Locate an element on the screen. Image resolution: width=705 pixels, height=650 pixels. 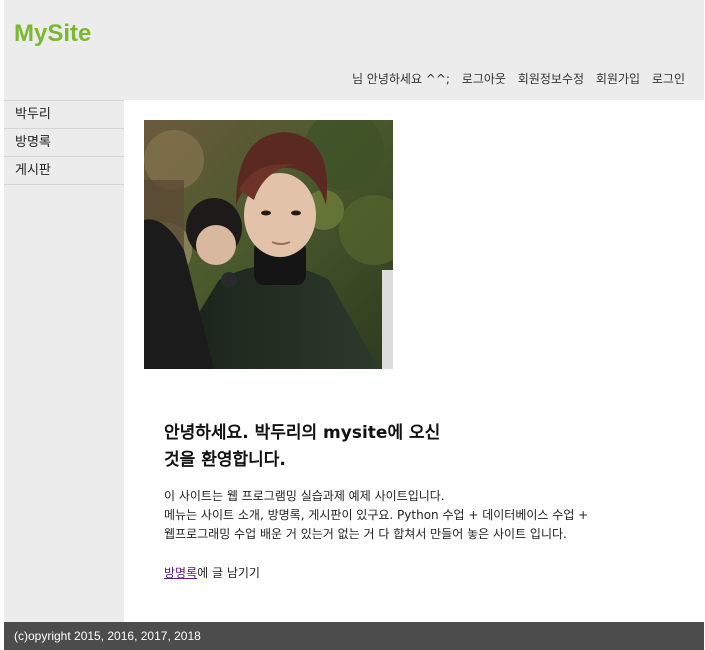
logout-link: 로그아웃 is located at coordinates (484, 79).